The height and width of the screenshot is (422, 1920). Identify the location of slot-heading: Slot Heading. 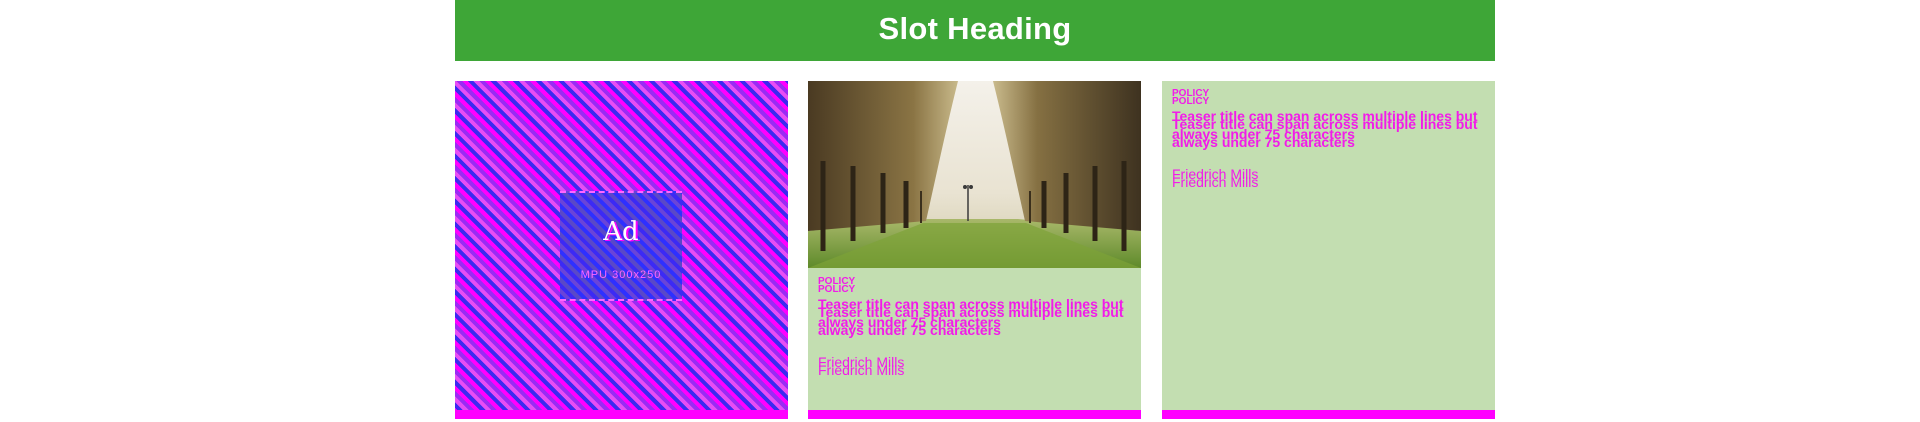
(975, 30).